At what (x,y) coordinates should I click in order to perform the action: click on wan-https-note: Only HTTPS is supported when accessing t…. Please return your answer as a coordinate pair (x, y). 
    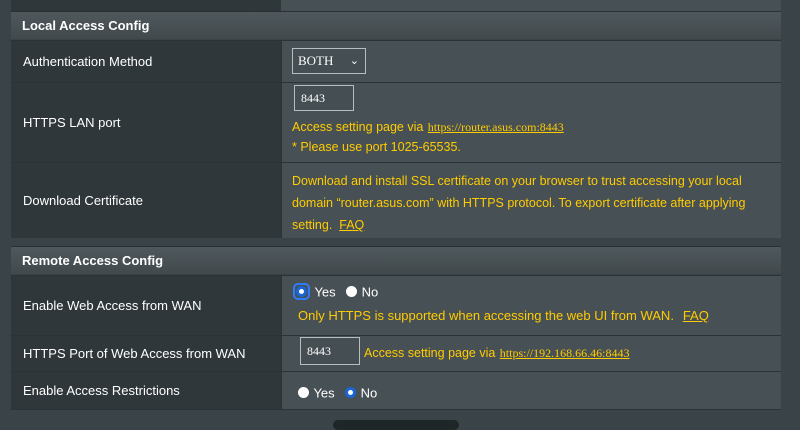
    Looking at the image, I should click on (486, 315).